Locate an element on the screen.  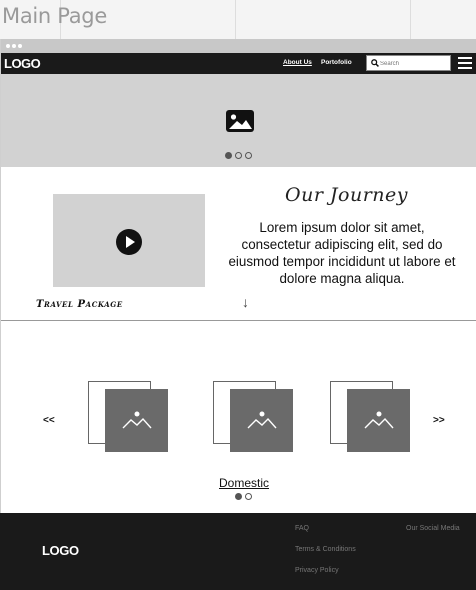
footer-link-privacy: Privacy Policy is located at coordinates (317, 570).